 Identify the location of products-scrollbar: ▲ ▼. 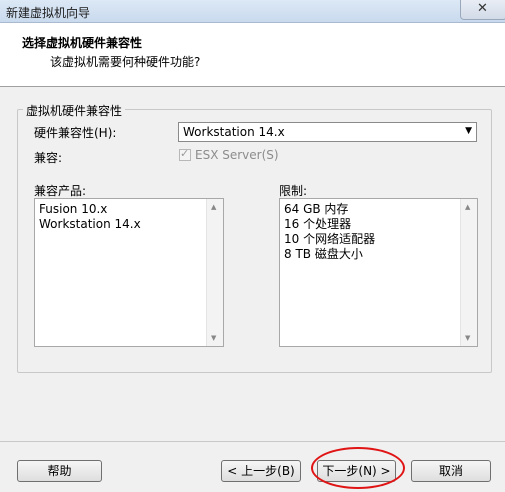
(214, 272).